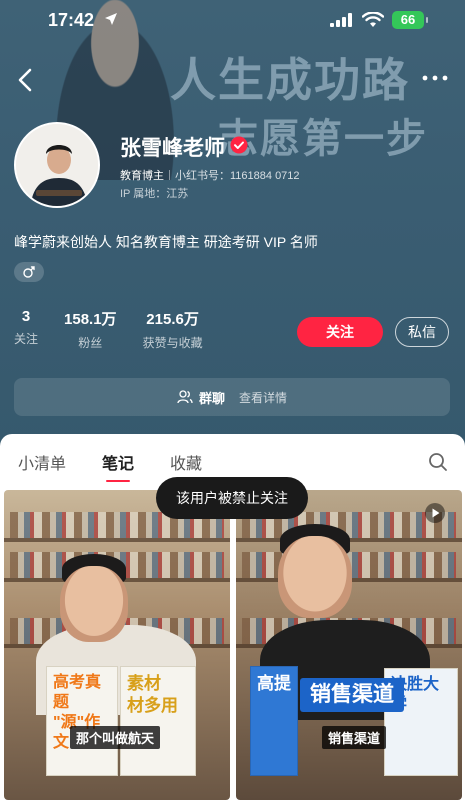 This screenshot has height=800, width=465. I want to click on back-arrow-icon, so click(26, 80).